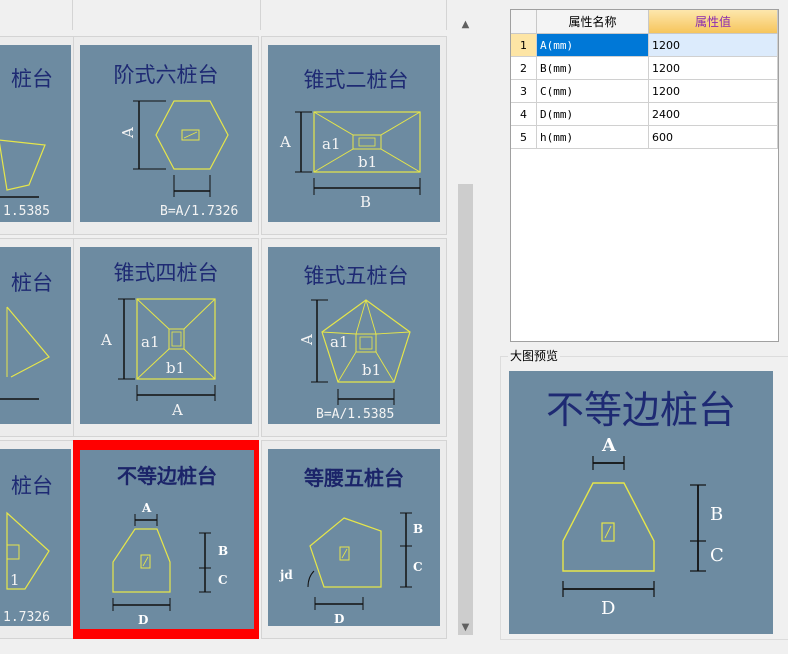 This screenshot has height=654, width=788. I want to click on tile-title: 锥式二桩台, so click(356, 80).